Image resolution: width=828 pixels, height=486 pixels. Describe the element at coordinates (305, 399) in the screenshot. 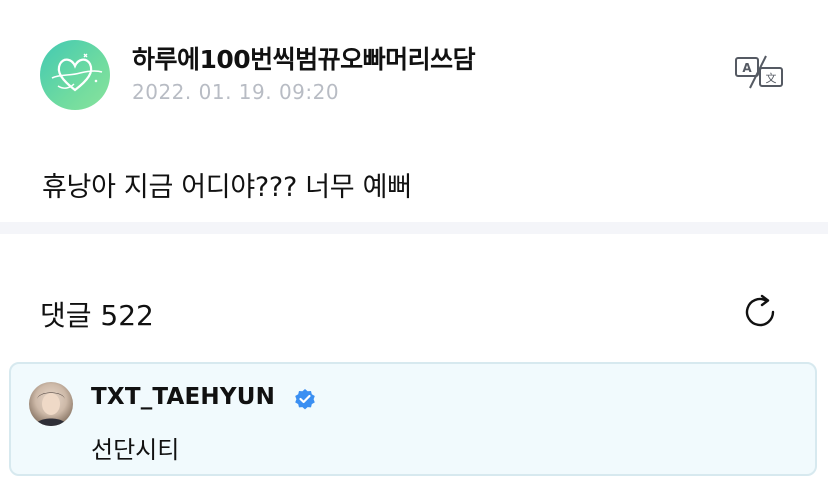

I see `verified-badge-icon` at that location.